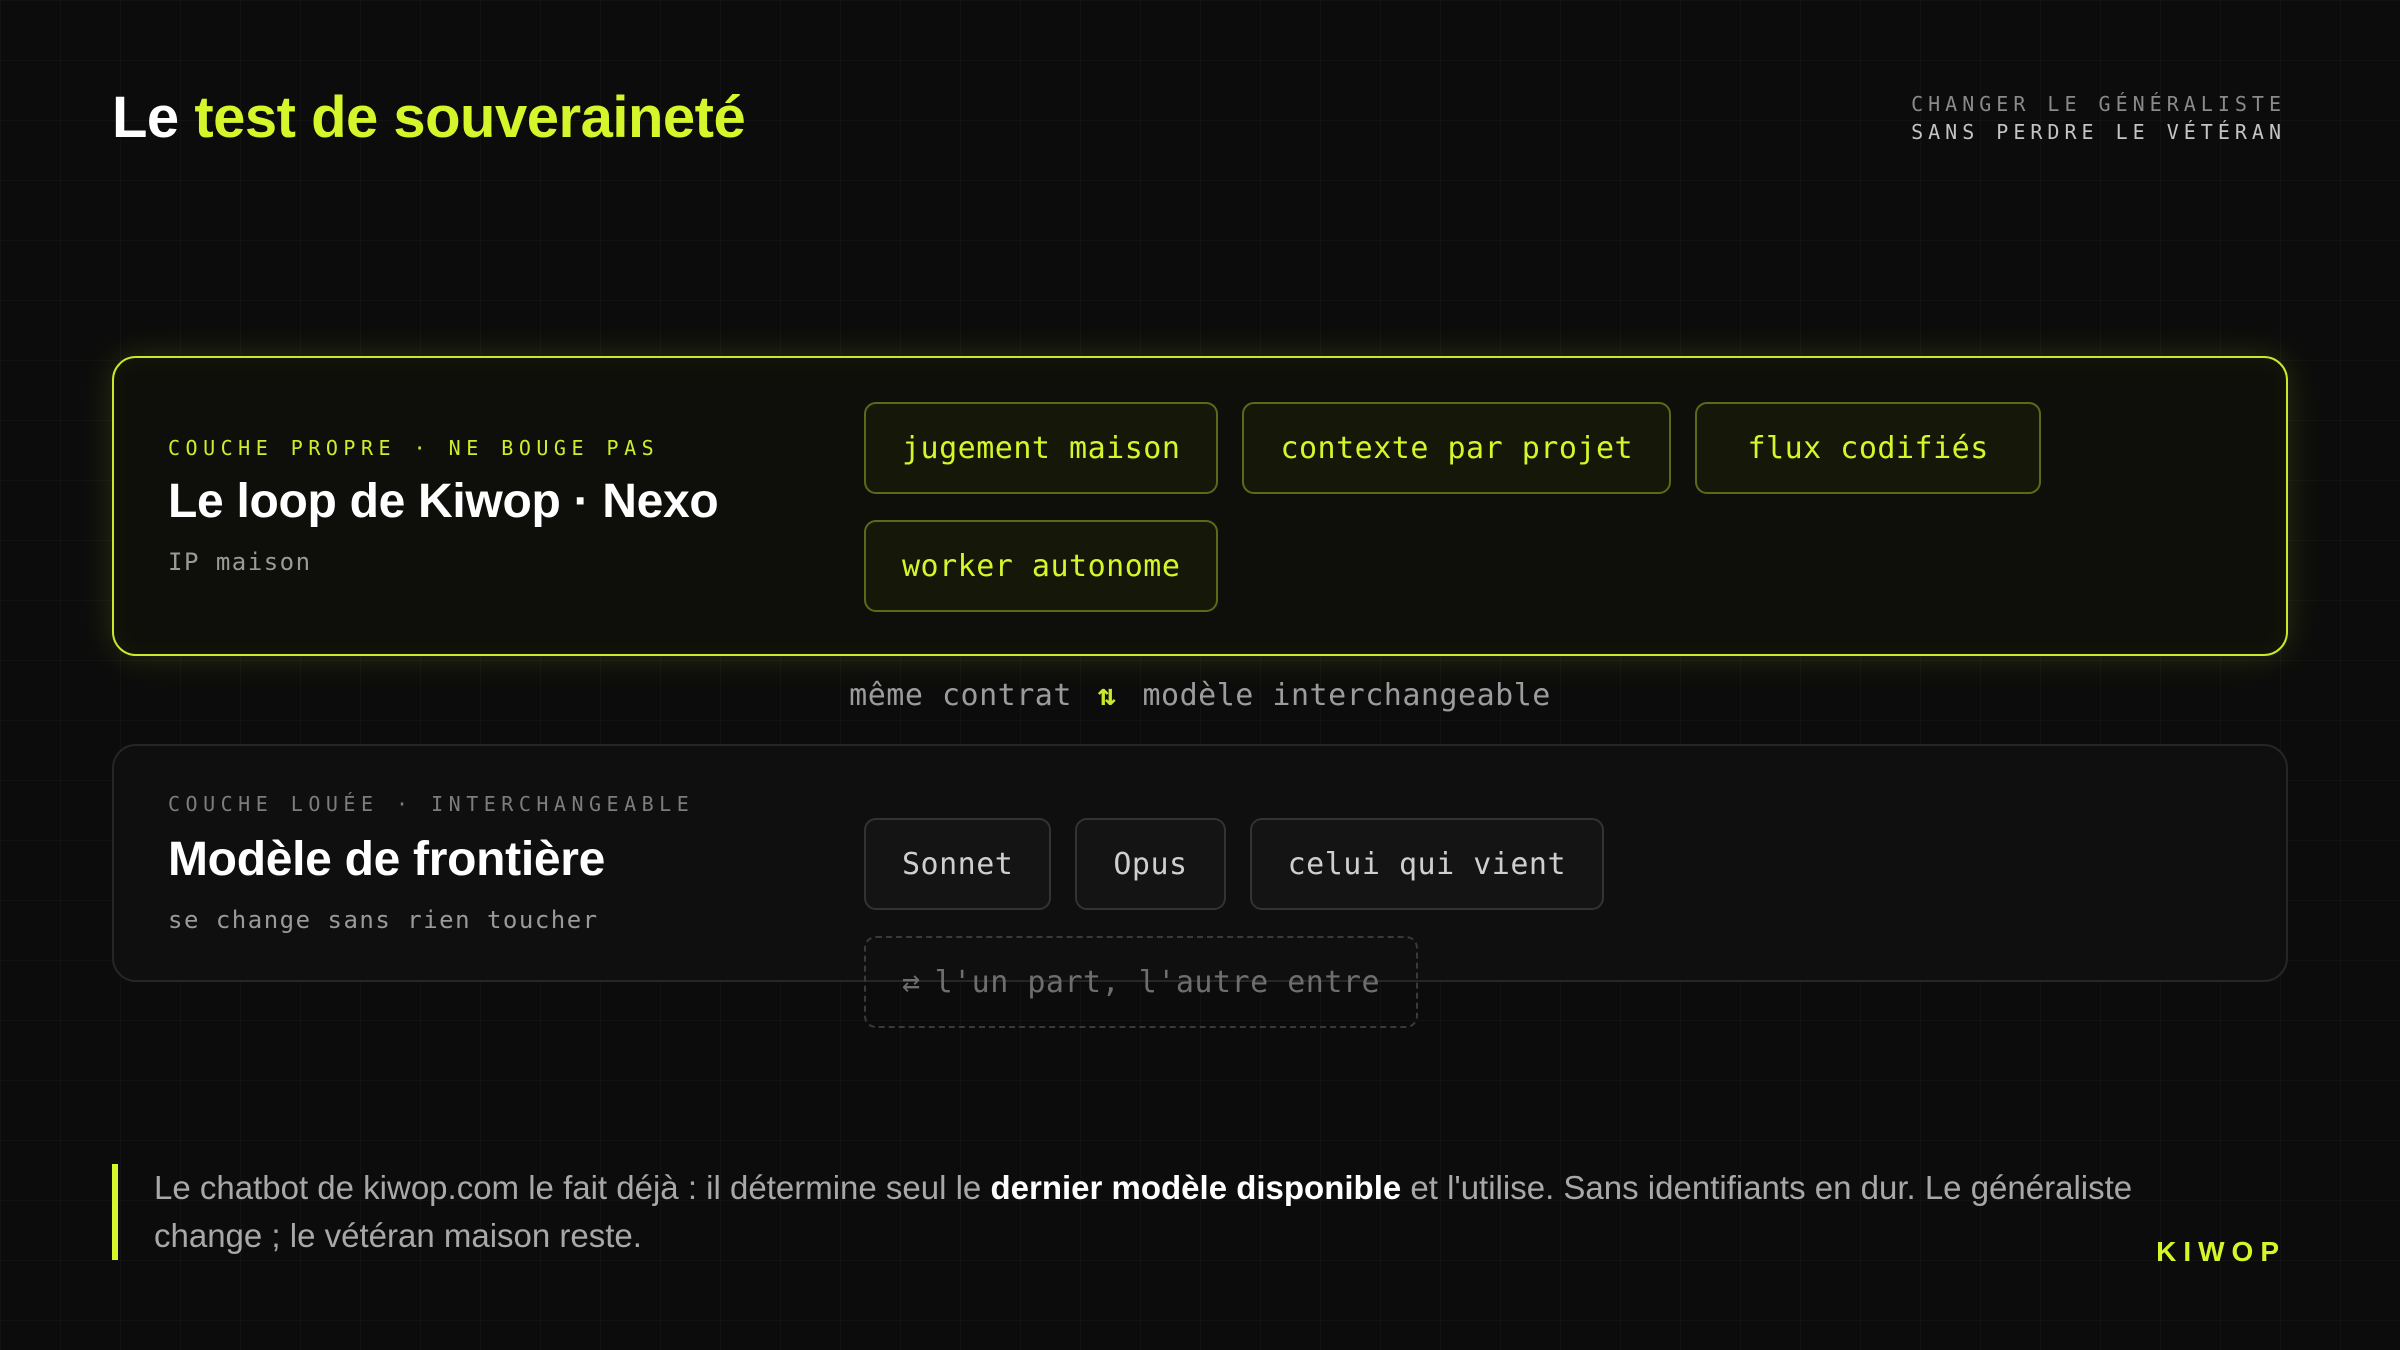 This screenshot has width=2400, height=1350. I want to click on chip-sonnet: Sonnet, so click(958, 864).